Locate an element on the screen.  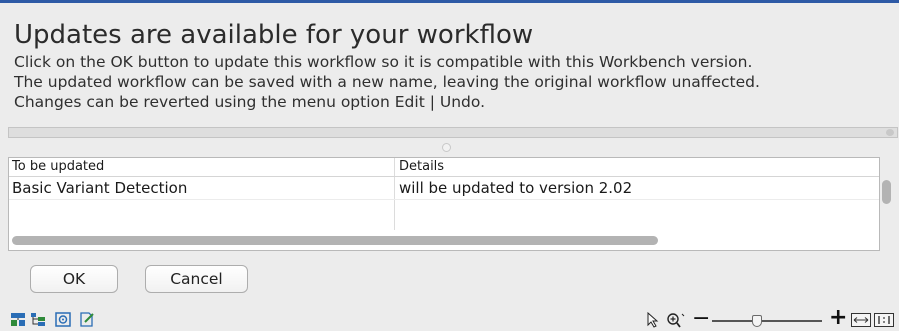
cell-details: will be updated to version 2.02 is located at coordinates (516, 188).